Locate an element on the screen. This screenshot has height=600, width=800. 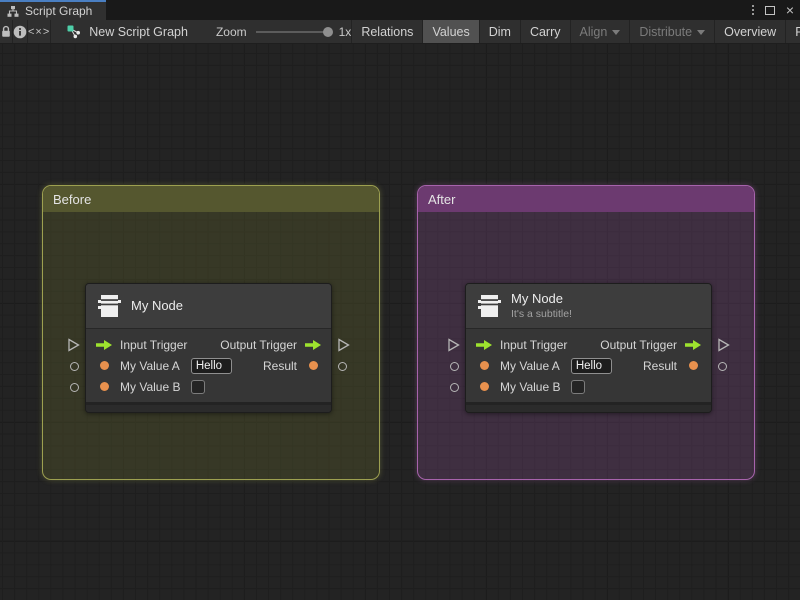
group-before-header: Before is located at coordinates (211, 199).